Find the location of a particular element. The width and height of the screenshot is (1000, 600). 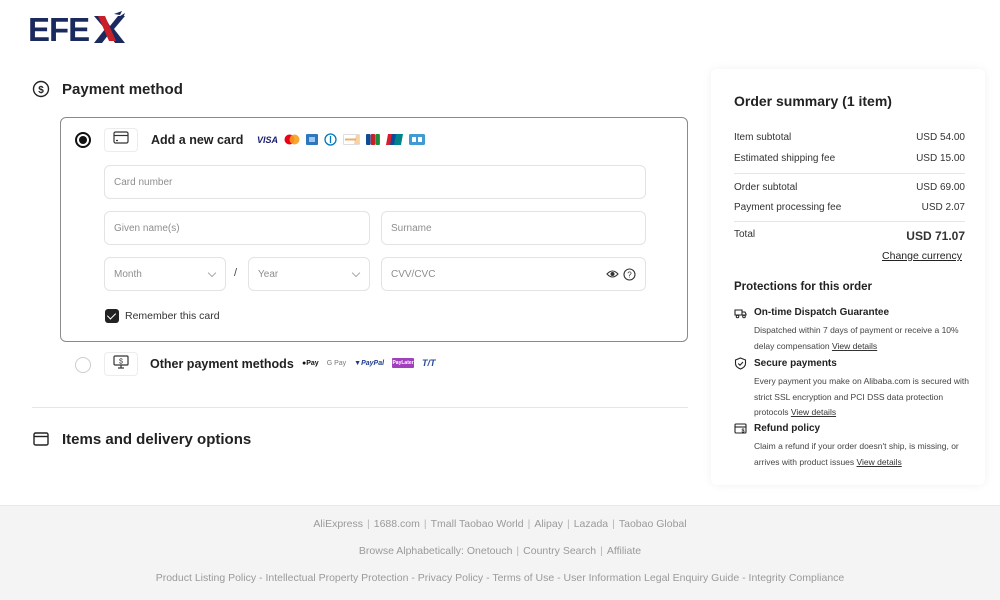

other-method-logos: ●Pay G Pay ▼PayPal PayLater T/T is located at coordinates (369, 363).